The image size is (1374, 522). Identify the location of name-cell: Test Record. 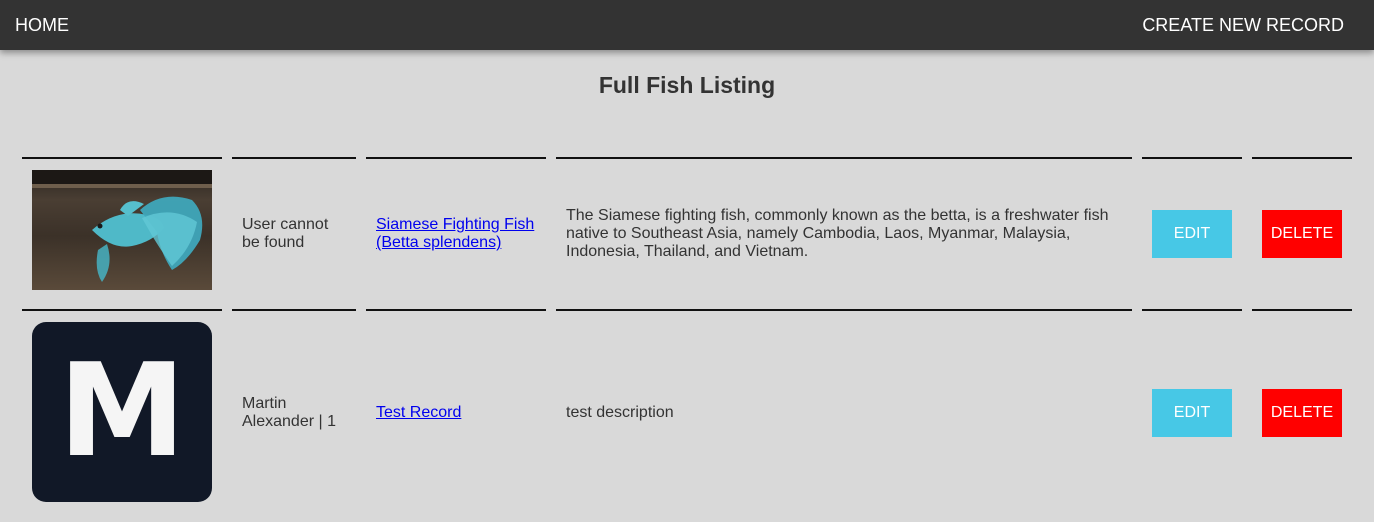
(456, 411).